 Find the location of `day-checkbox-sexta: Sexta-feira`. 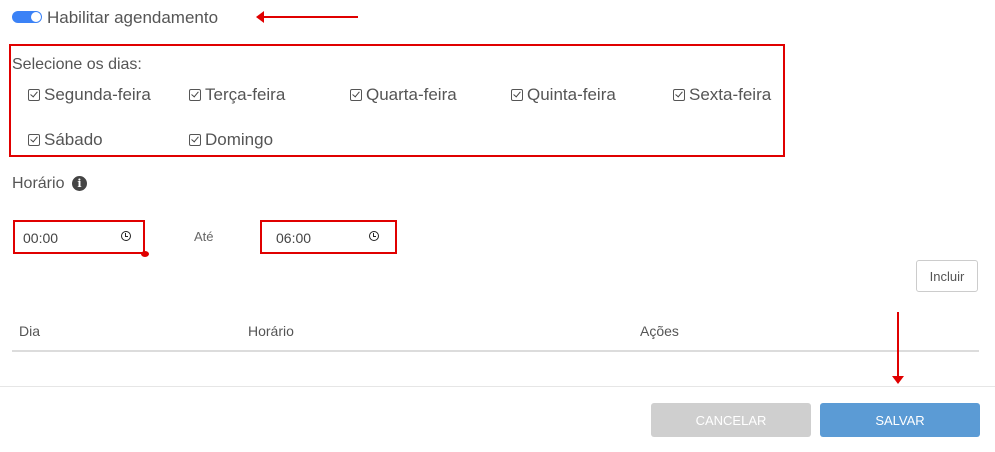

day-checkbox-sexta: Sexta-feira is located at coordinates (722, 95).